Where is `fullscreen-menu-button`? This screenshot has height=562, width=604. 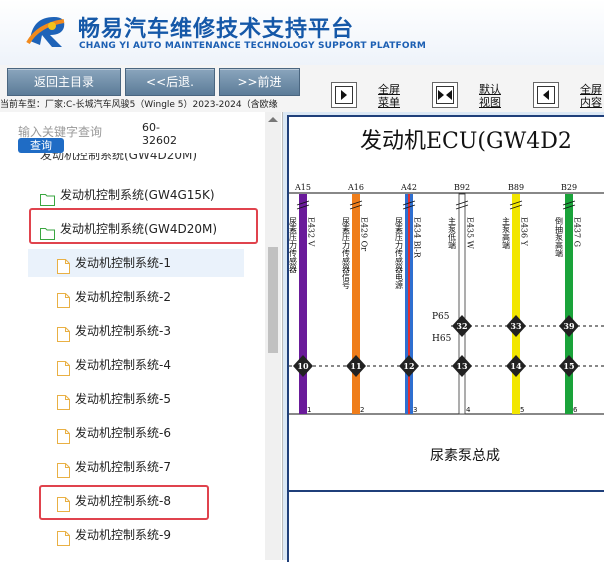
fullscreen-menu-button is located at coordinates (344, 95).